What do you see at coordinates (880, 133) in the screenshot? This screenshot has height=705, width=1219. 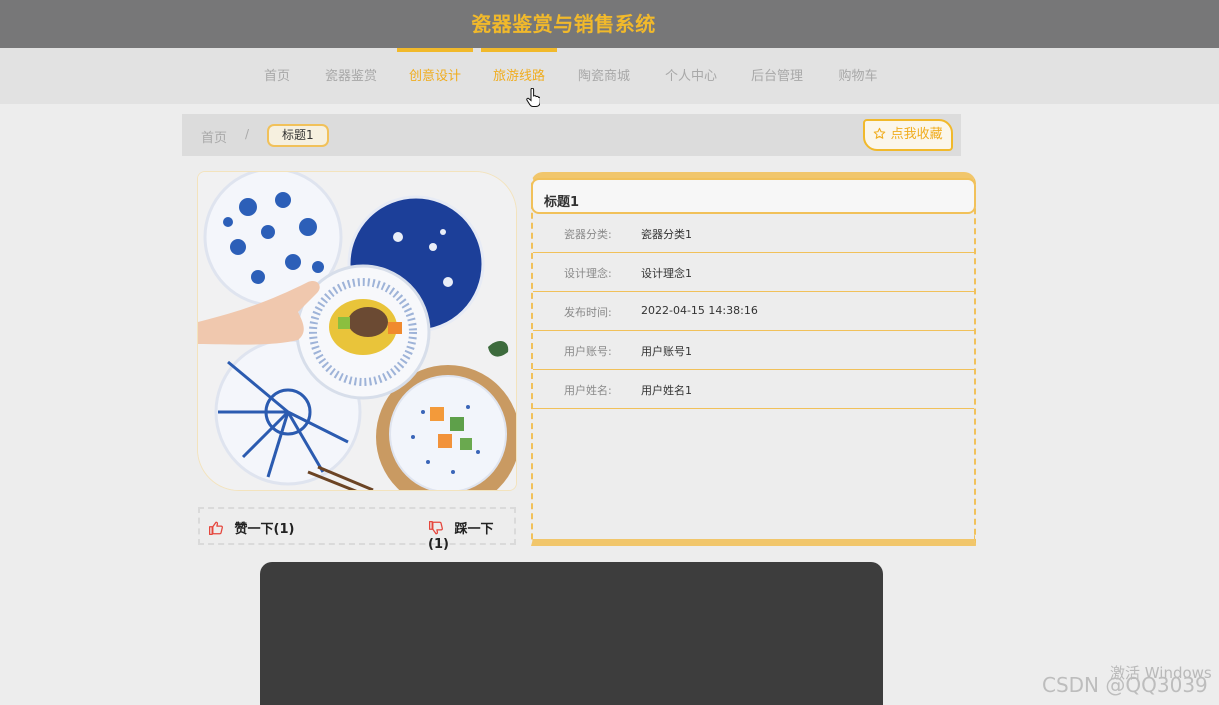 I see `star-outline-icon` at bounding box center [880, 133].